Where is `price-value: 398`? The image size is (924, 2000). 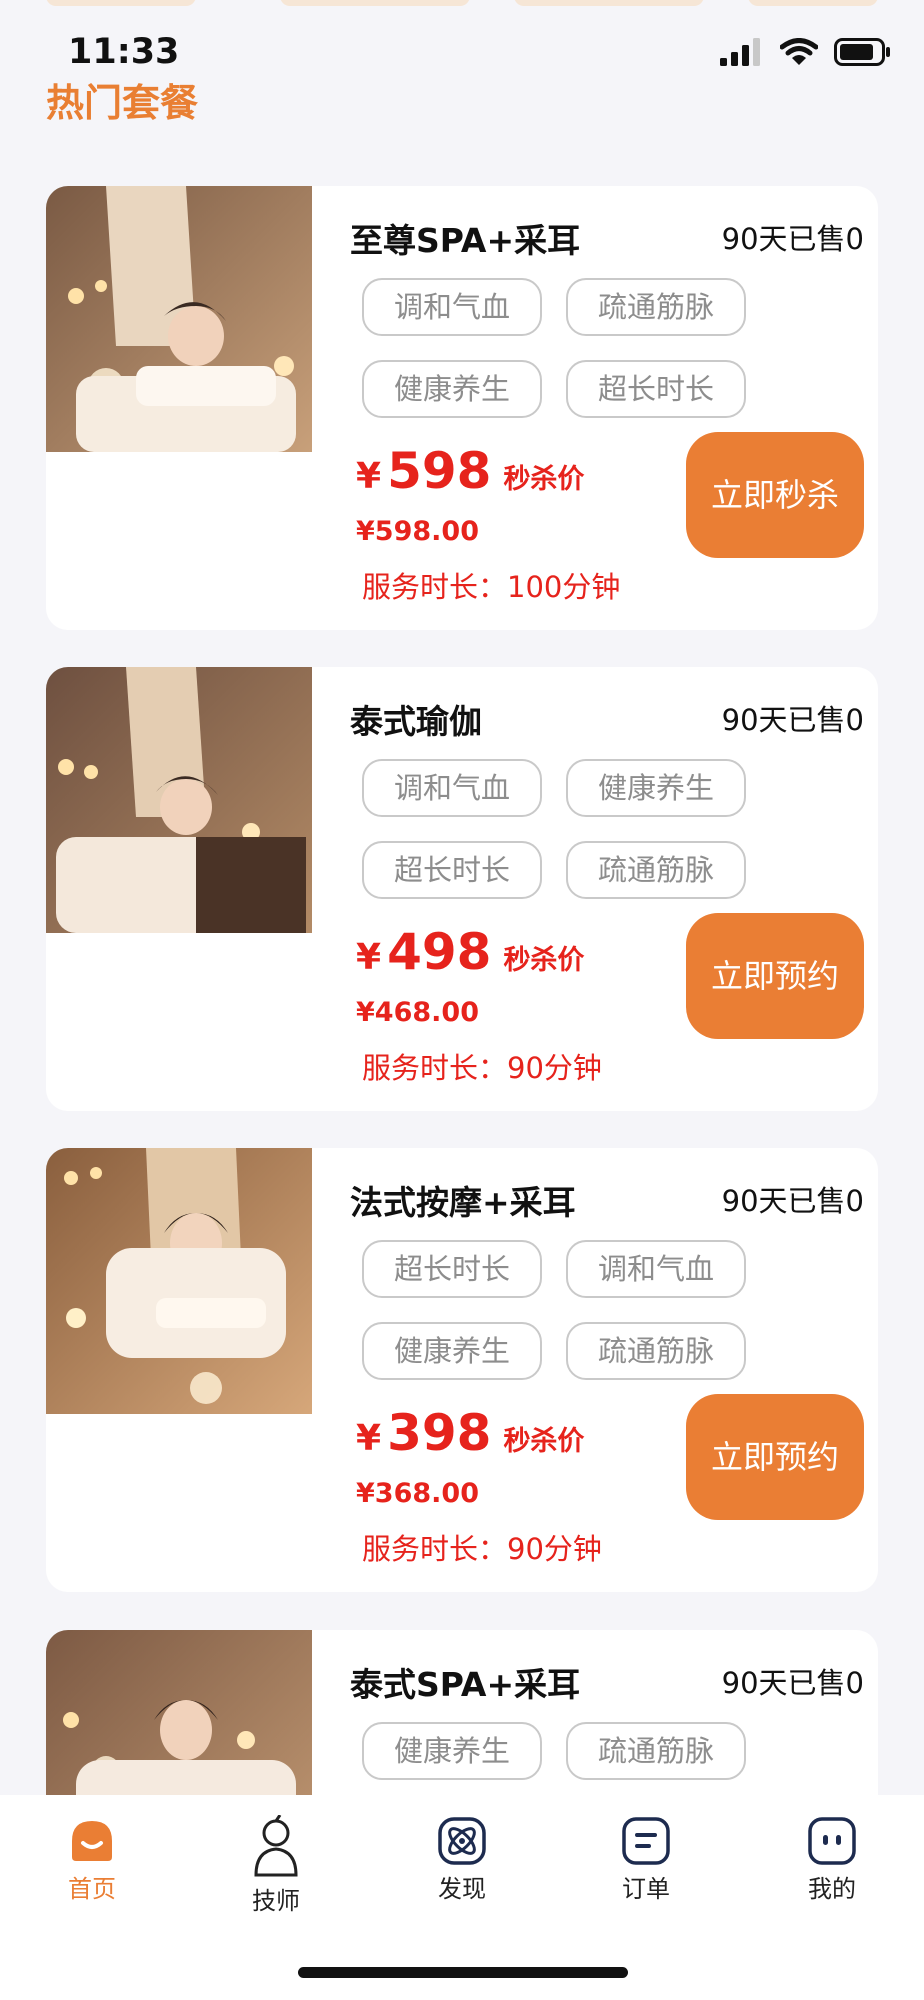 price-value: 398 is located at coordinates (439, 1433).